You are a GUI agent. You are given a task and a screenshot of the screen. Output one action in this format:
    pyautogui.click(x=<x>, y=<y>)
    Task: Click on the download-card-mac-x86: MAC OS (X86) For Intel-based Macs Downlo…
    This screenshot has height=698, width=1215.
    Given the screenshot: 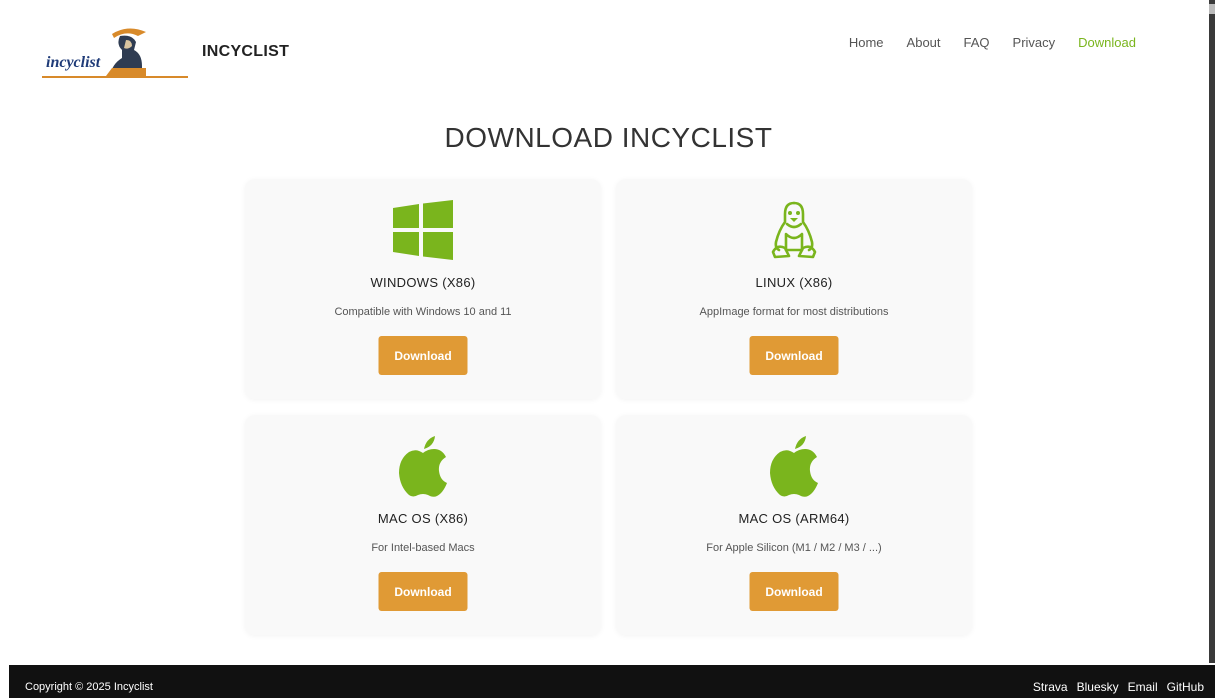 What is the action you would take?
    pyautogui.click(x=423, y=525)
    